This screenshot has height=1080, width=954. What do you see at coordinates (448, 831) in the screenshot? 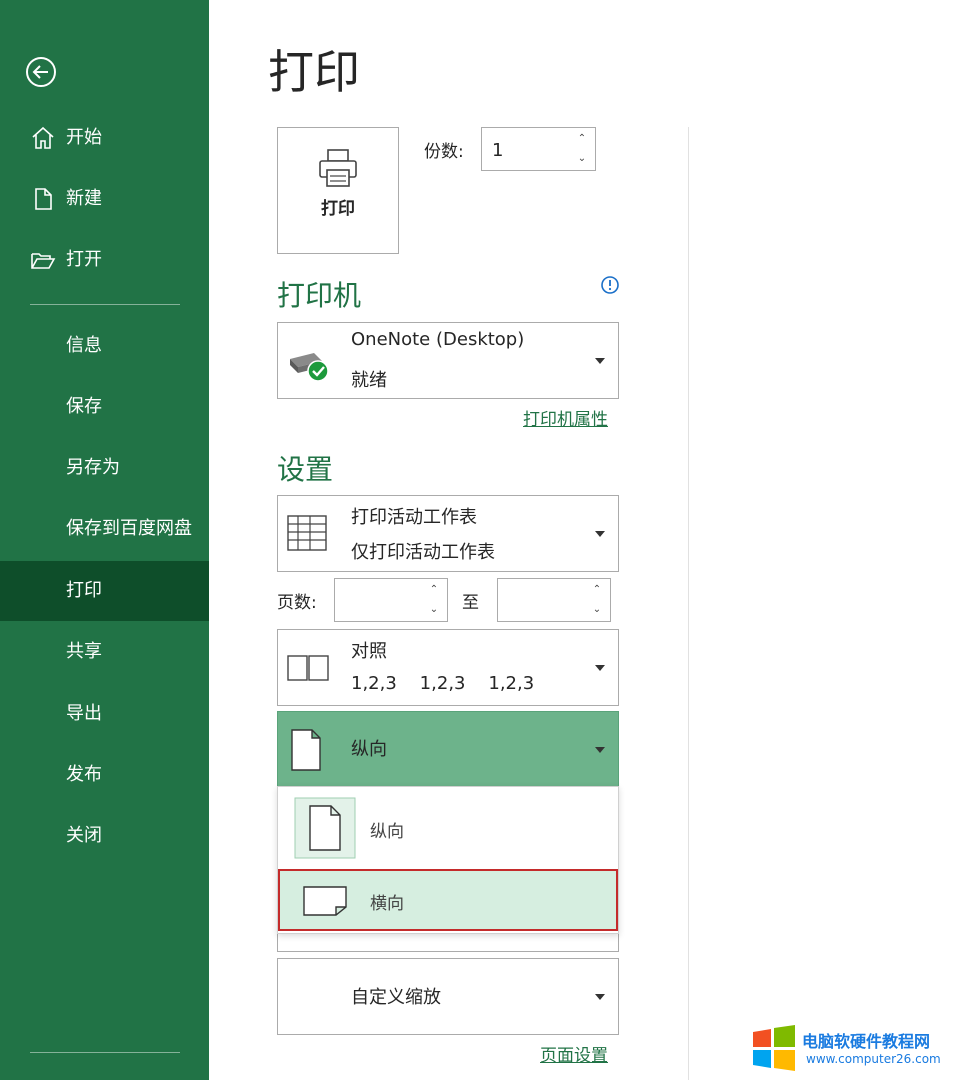
I see `orientation-option-portrait: 纵向` at bounding box center [448, 831].